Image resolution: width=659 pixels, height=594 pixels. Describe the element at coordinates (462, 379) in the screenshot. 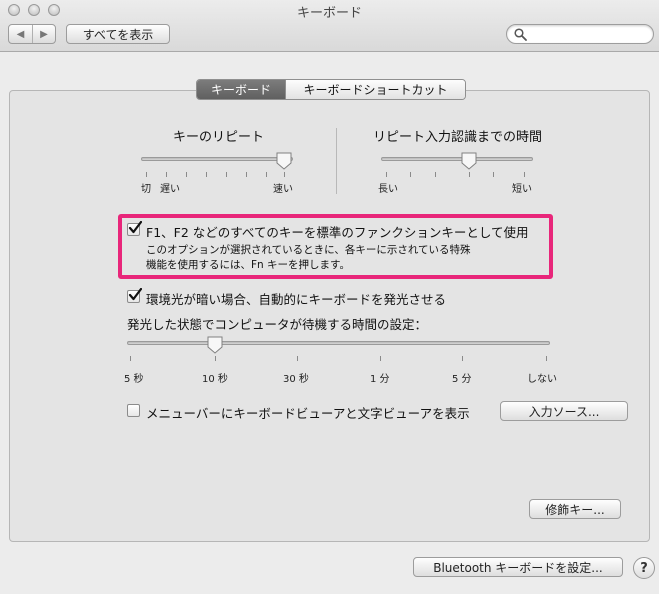

I see `idle-5-minutes-label: 5 分` at that location.